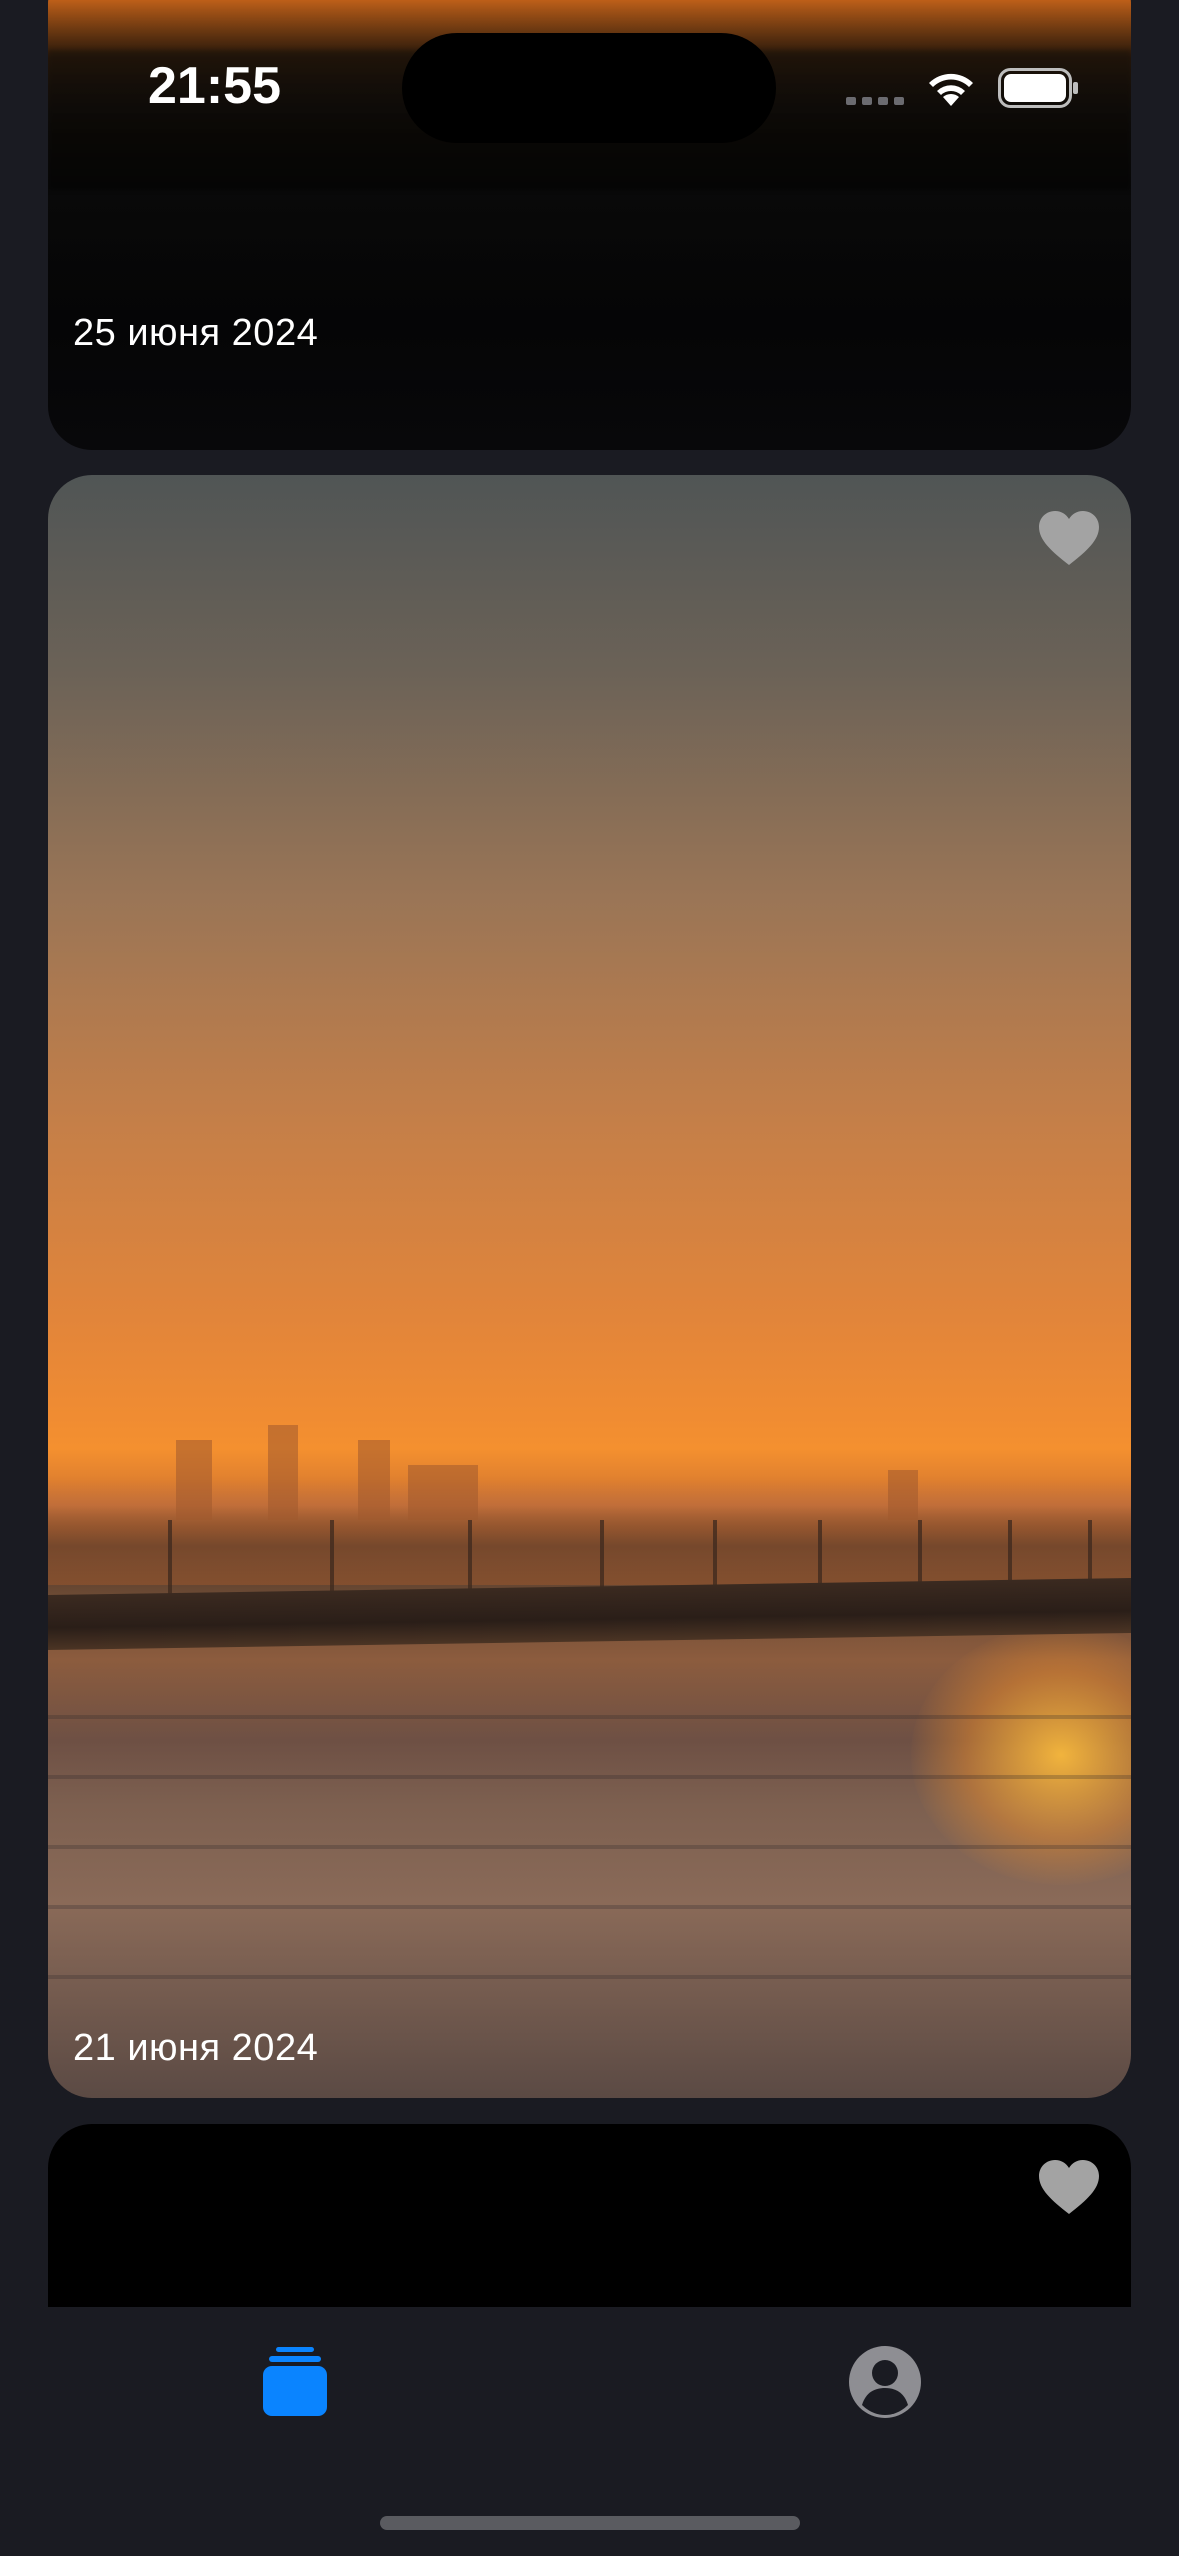 This screenshot has height=2556, width=1179. What do you see at coordinates (875, 101) in the screenshot?
I see `cellular-signal-icon` at bounding box center [875, 101].